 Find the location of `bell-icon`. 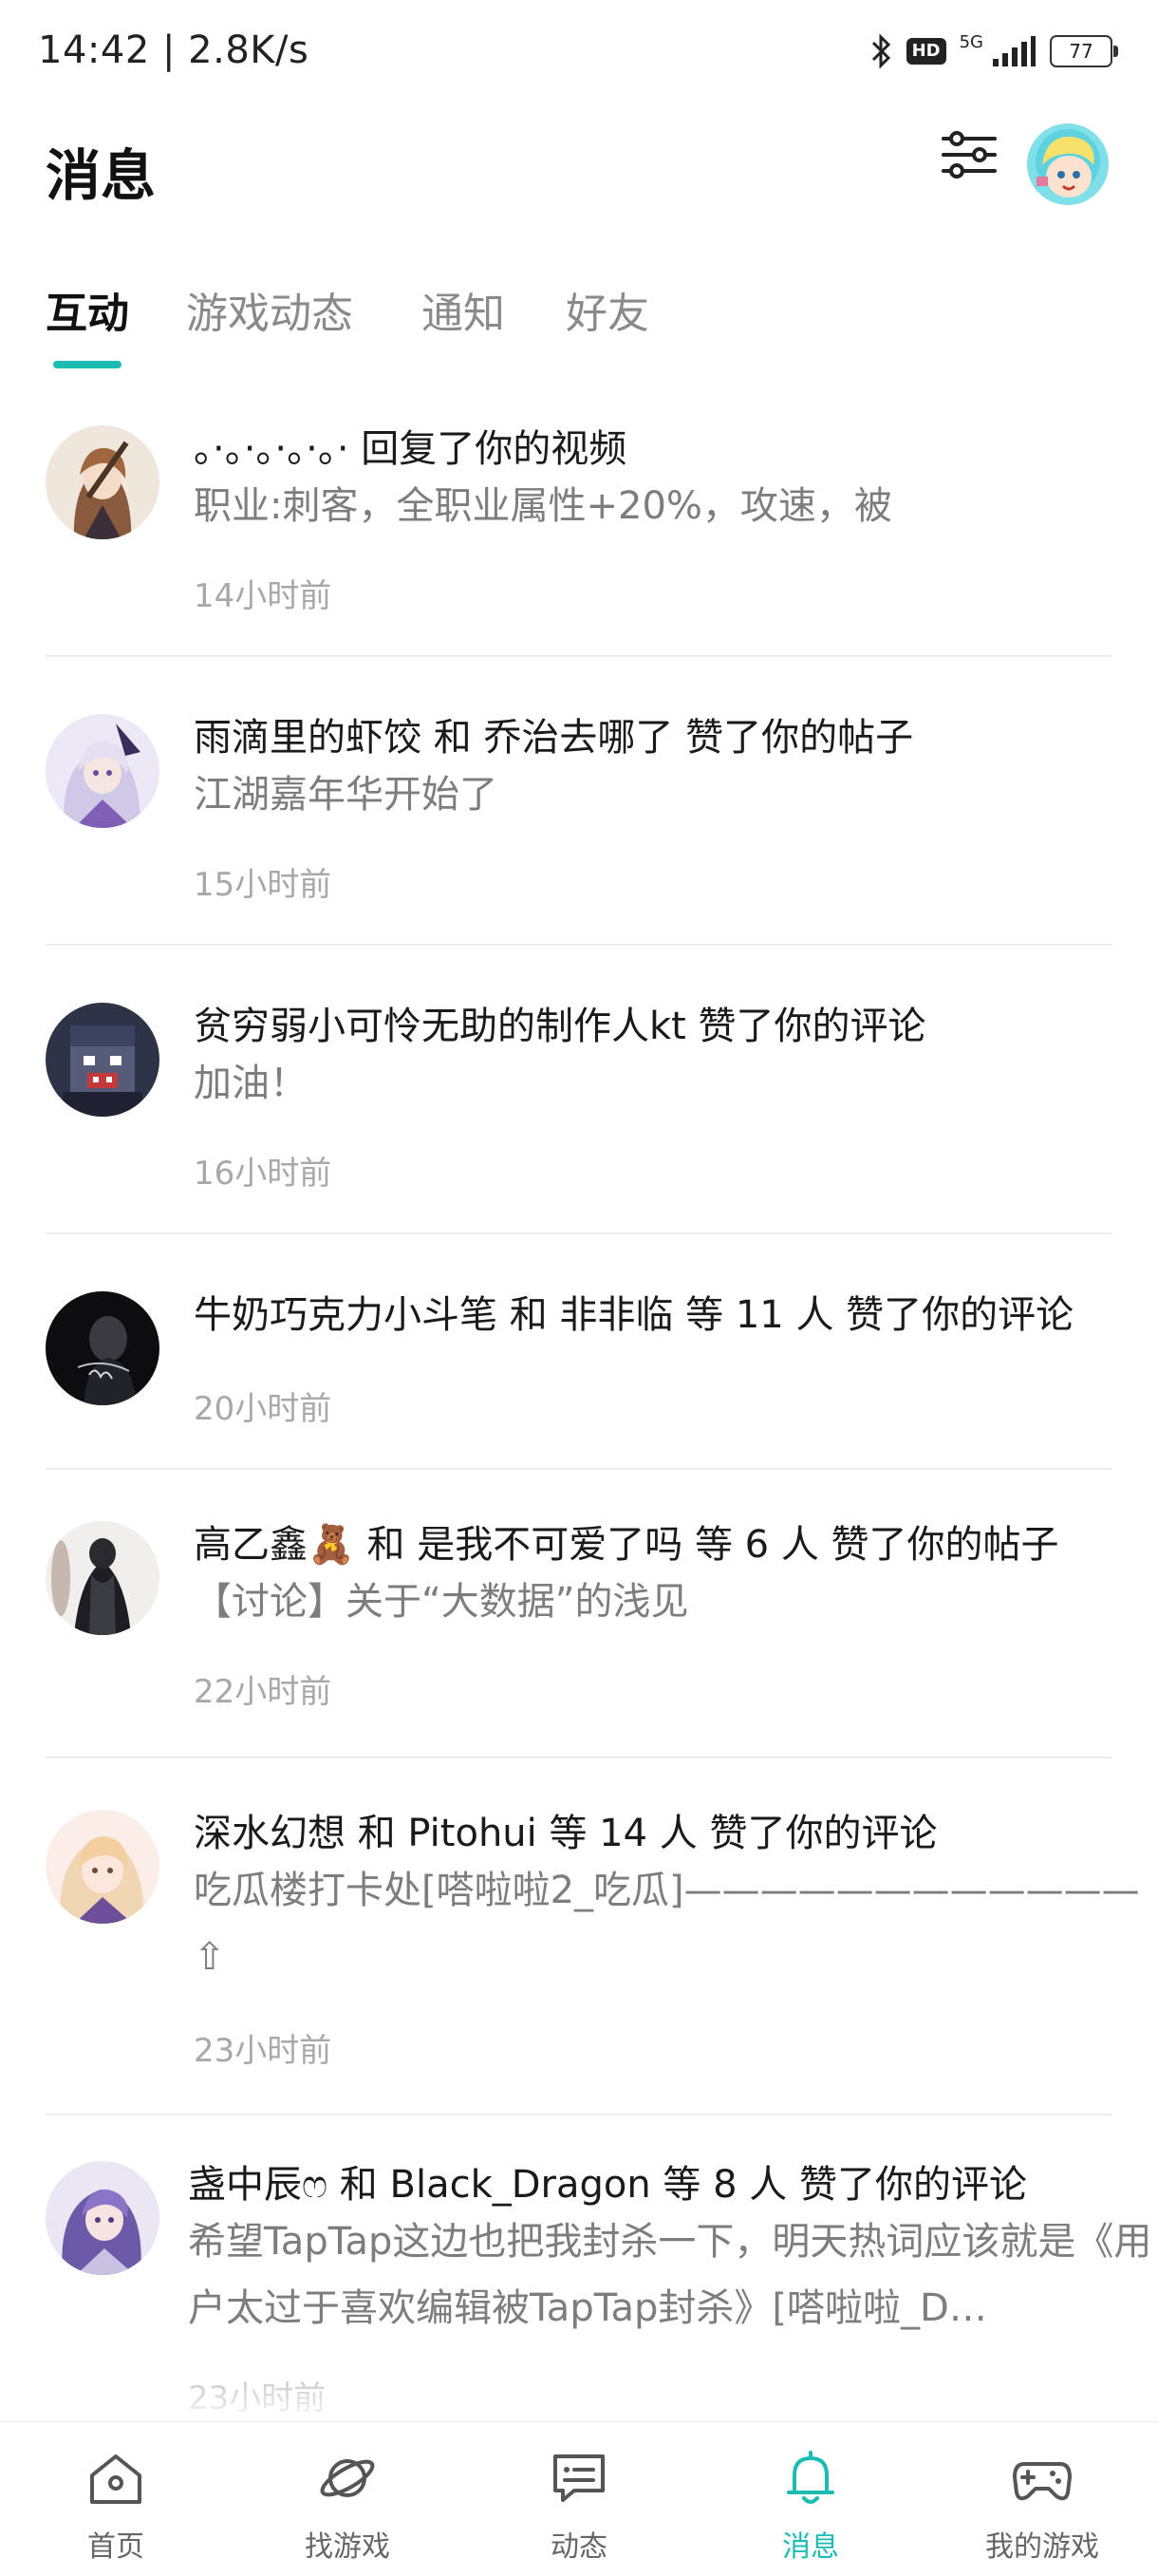

bell-icon is located at coordinates (810, 2477).